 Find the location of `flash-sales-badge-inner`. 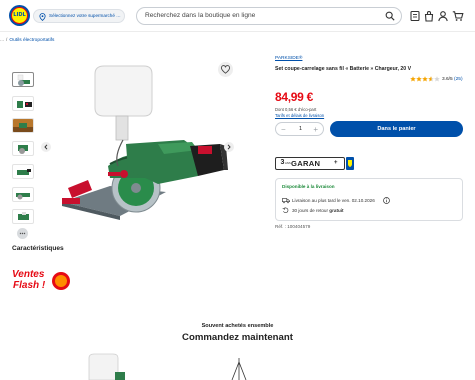

flash-sales-badge-inner is located at coordinates (61, 281).